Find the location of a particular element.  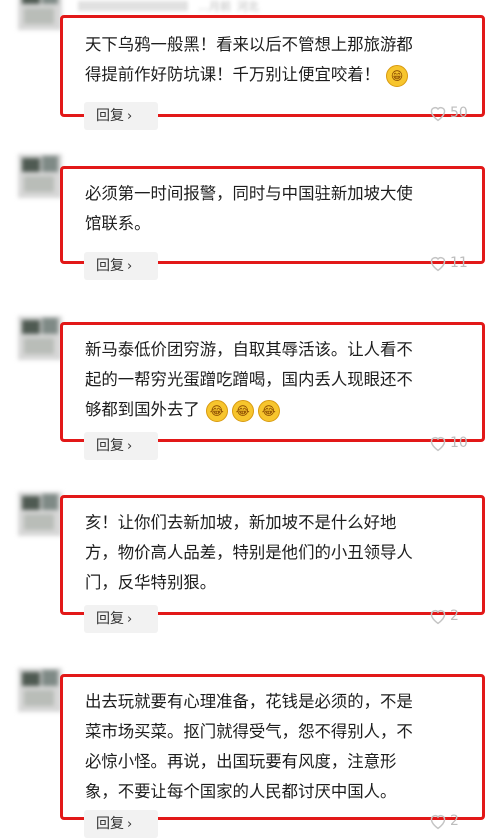

comment-text-line: 出去玩就要有心理准备，花钱是必须的，不是 is located at coordinates (249, 701).